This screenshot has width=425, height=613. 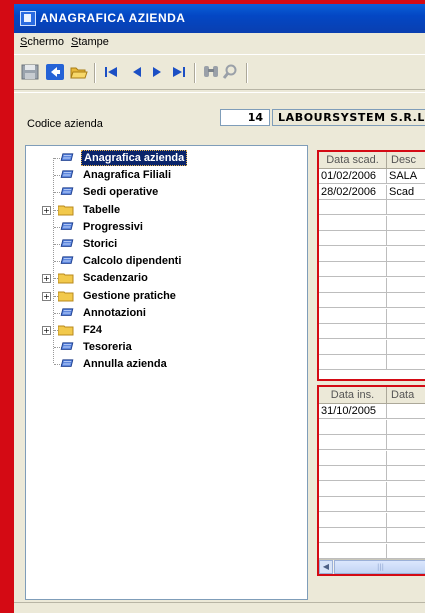 What do you see at coordinates (55, 72) in the screenshot?
I see `back-icon` at bounding box center [55, 72].